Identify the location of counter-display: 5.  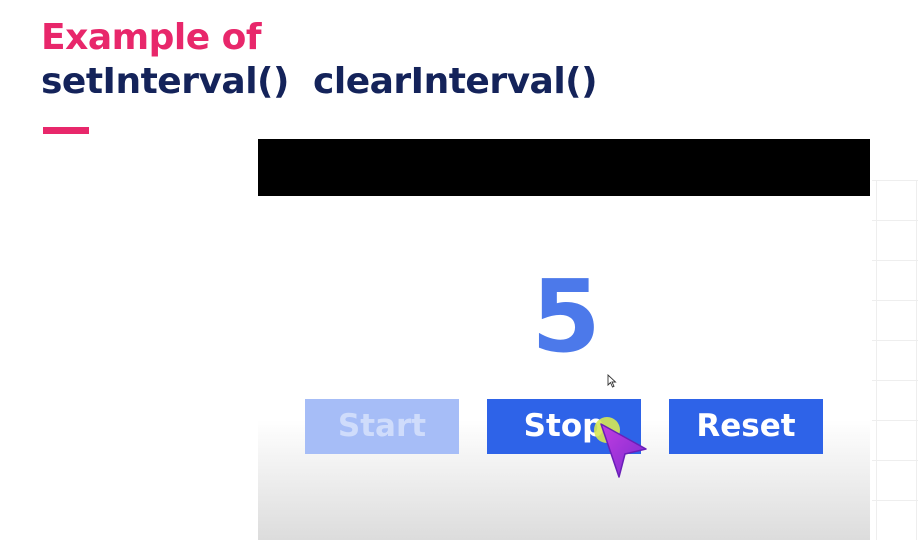
(566, 316).